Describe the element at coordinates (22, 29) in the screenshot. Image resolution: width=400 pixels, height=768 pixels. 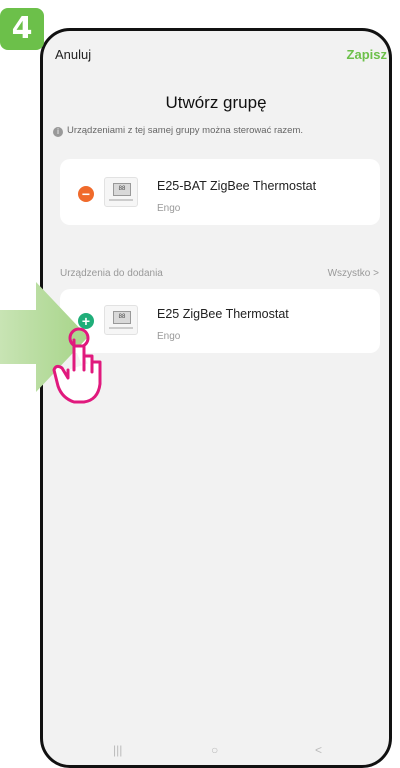
I see `step-number-badge: 4` at that location.